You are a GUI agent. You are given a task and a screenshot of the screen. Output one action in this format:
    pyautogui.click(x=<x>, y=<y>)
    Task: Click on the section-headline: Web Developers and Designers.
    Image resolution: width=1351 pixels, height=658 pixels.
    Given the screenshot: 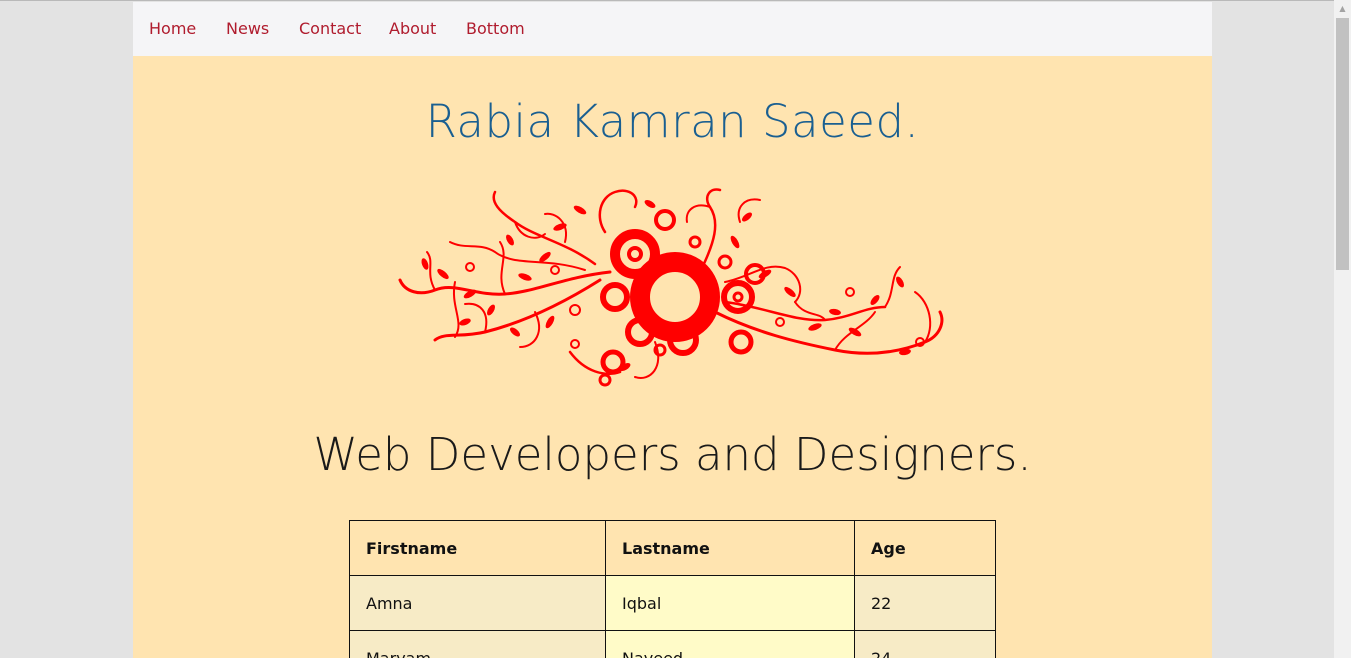 What is the action you would take?
    pyautogui.click(x=672, y=454)
    